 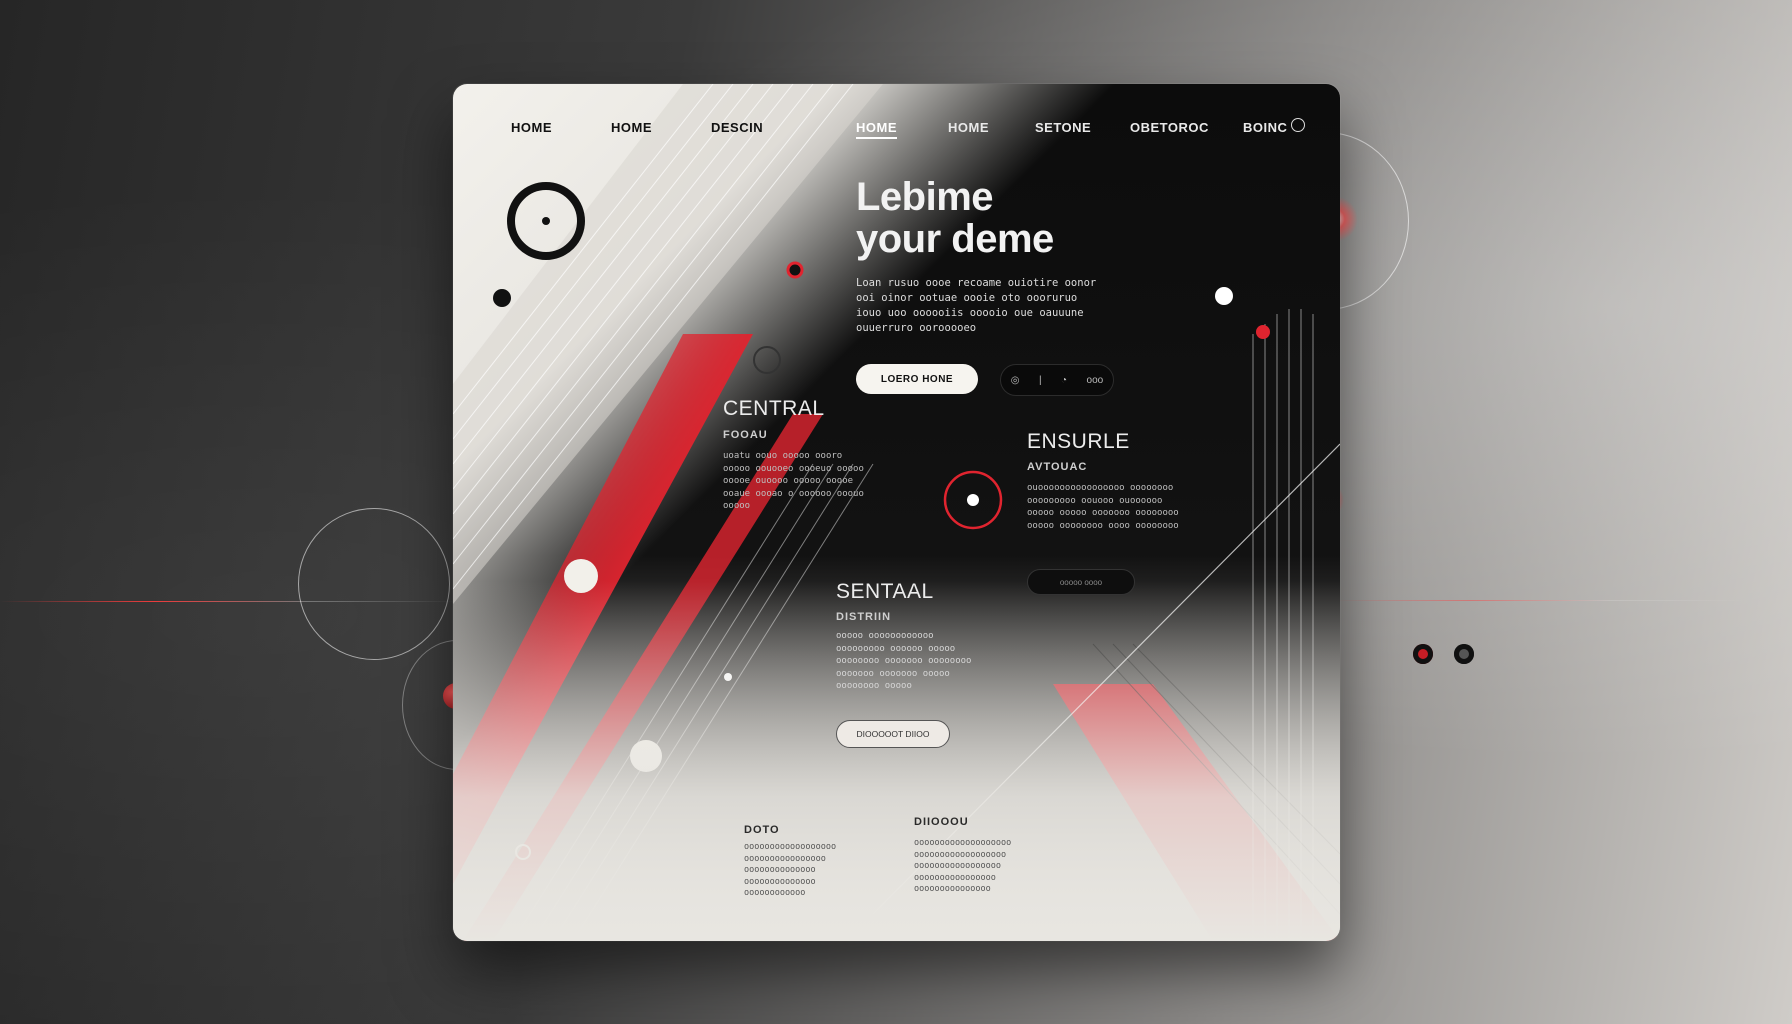 What do you see at coordinates (1081, 582) in the screenshot?
I see `ensure-button: ooooo oooo` at bounding box center [1081, 582].